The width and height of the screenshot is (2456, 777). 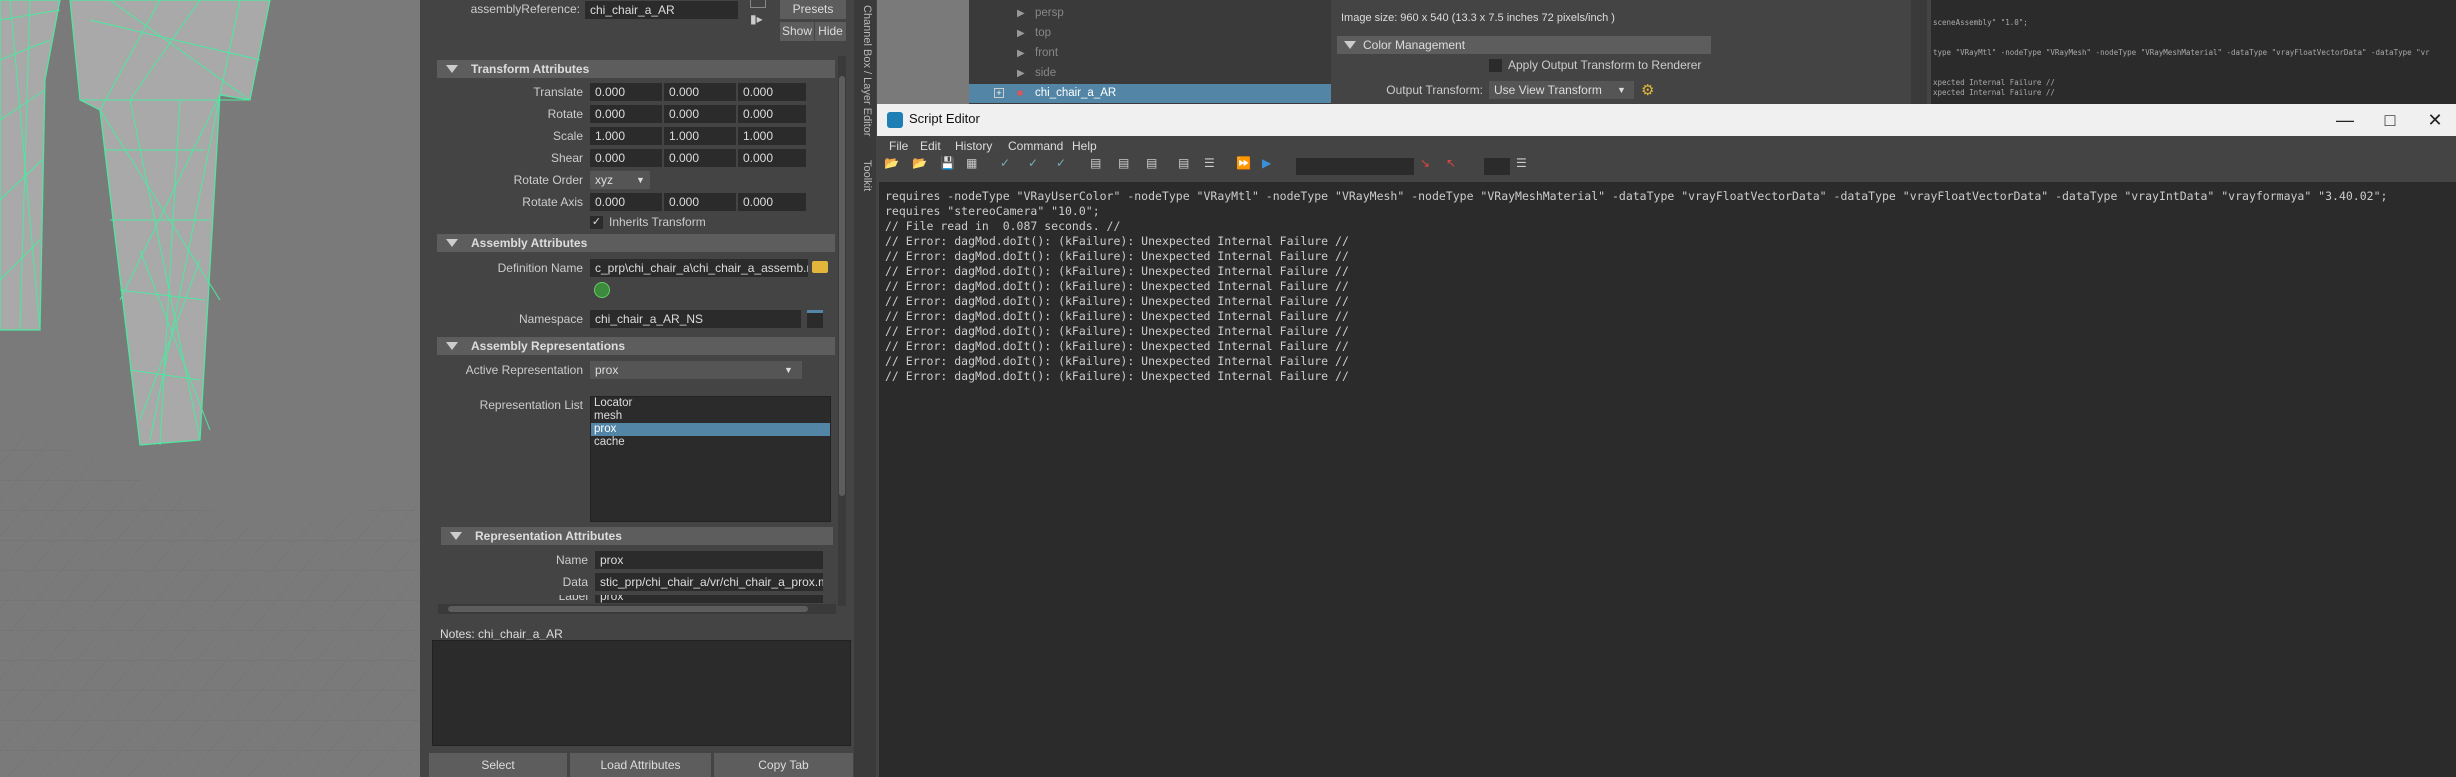 I want to click on active-representation-dropdown: prox ▼, so click(x=696, y=370).